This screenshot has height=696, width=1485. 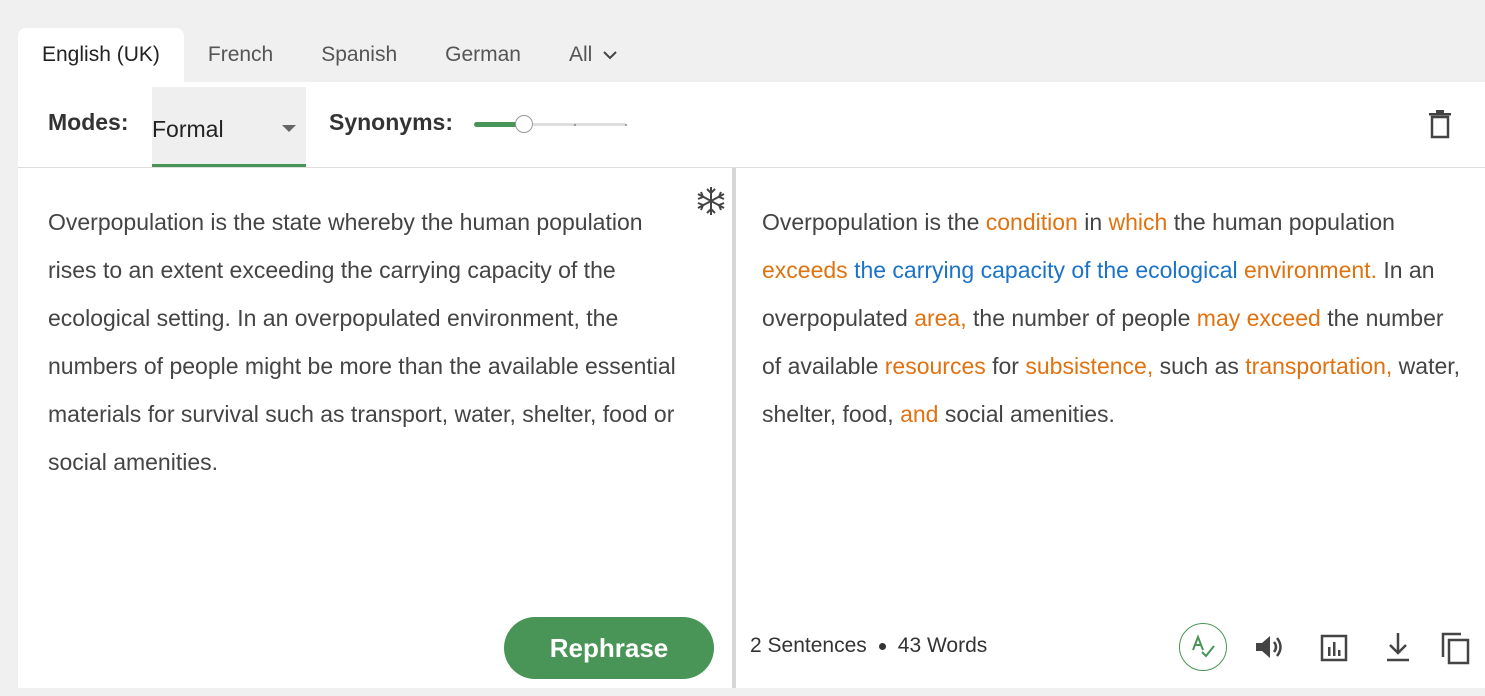 I want to click on download-icon, so click(x=1398, y=647).